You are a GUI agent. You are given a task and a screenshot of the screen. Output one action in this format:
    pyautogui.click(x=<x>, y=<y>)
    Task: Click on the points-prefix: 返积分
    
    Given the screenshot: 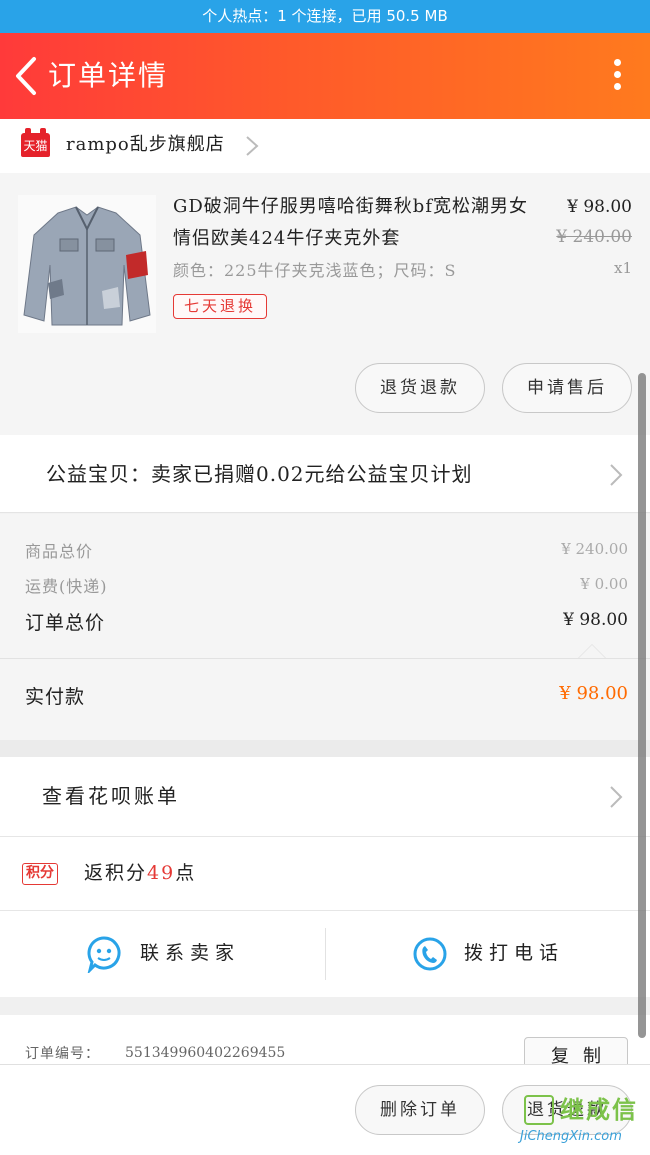 What is the action you would take?
    pyautogui.click(x=116, y=873)
    